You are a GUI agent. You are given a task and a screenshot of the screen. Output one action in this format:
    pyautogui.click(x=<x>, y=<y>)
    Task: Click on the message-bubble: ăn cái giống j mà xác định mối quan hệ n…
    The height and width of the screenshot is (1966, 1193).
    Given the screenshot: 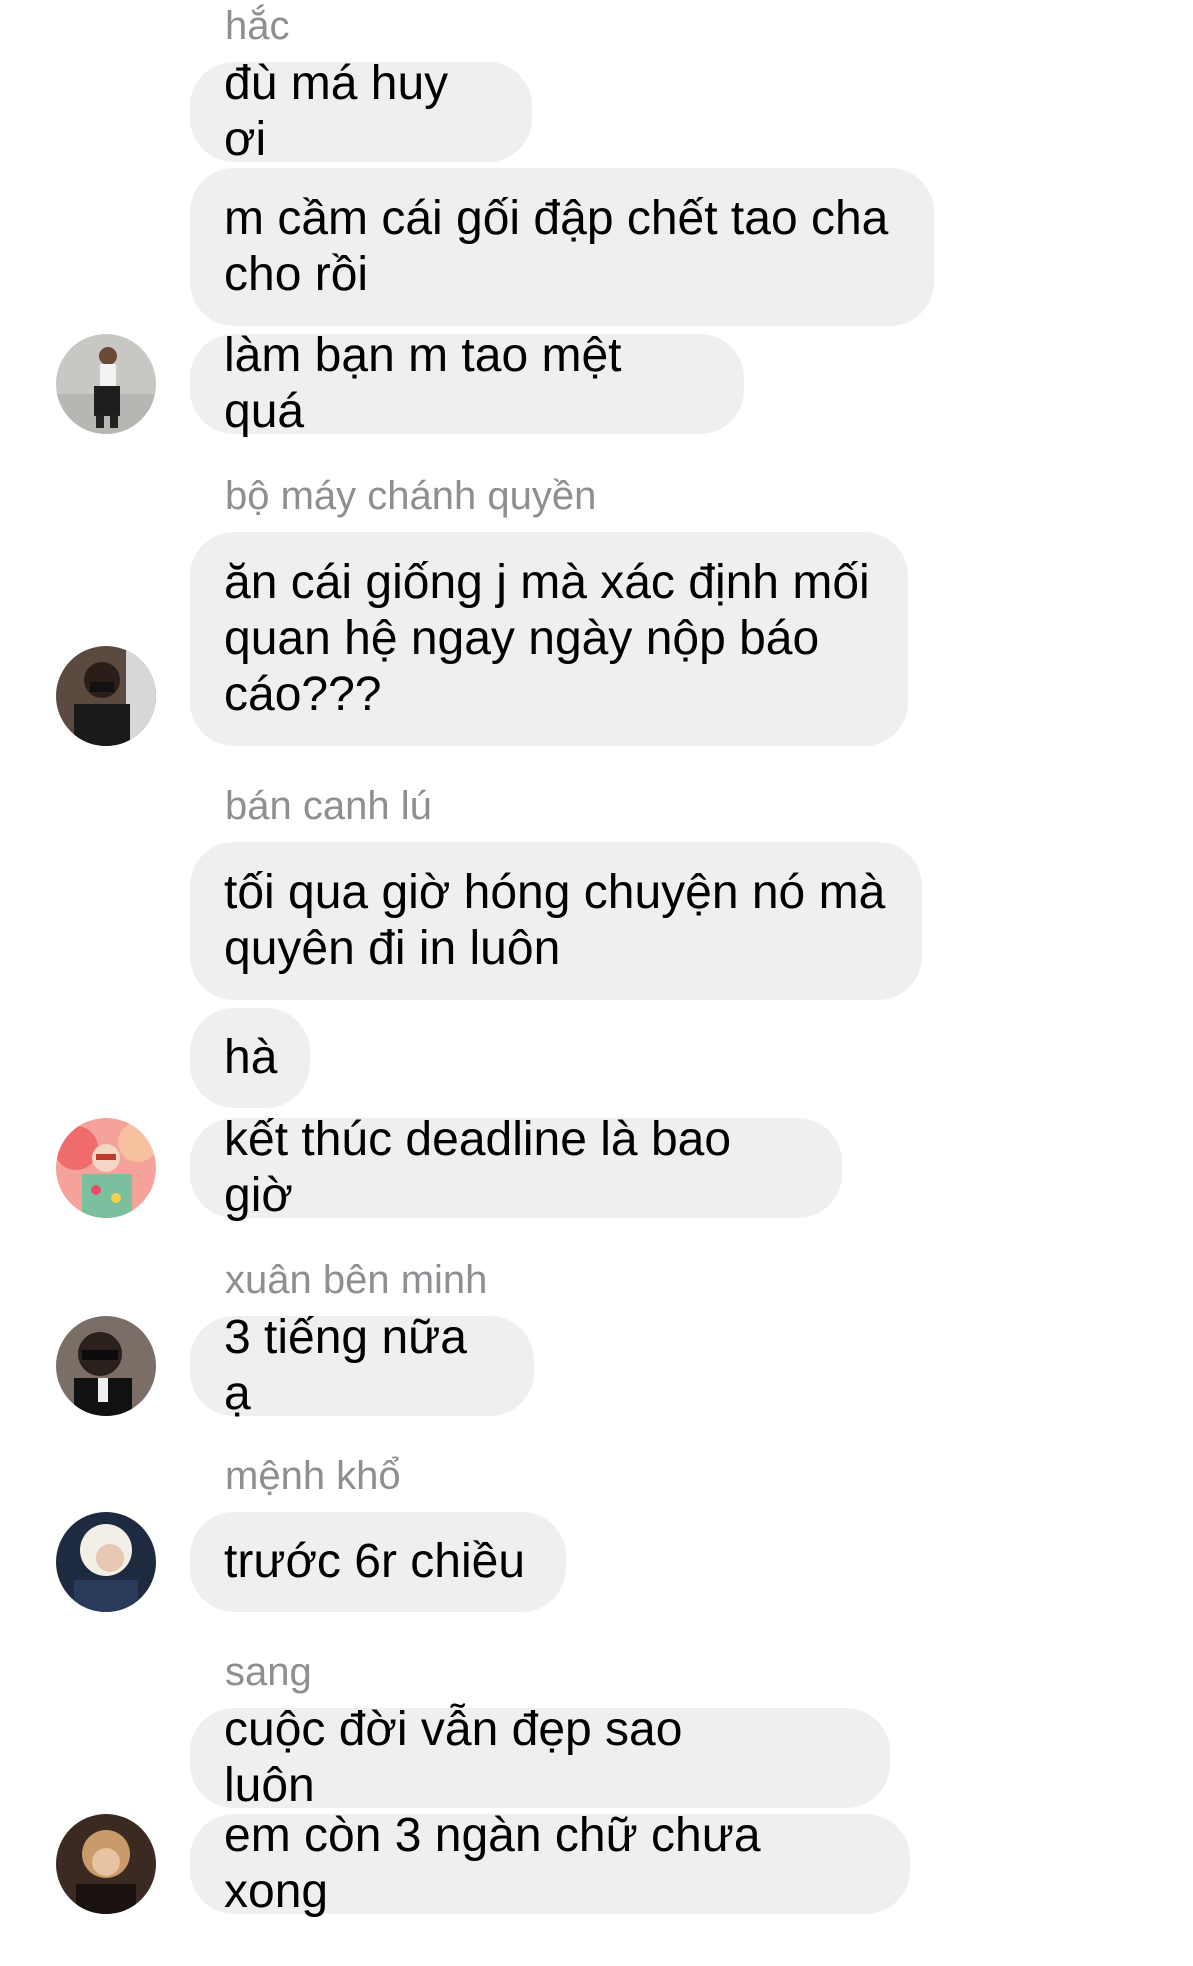 What is the action you would take?
    pyautogui.click(x=549, y=639)
    